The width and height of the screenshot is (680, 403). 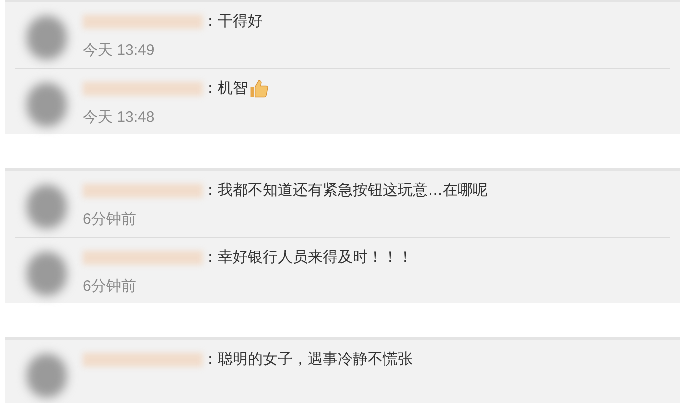 What do you see at coordinates (119, 51) in the screenshot?
I see `comment-time: 今天 13:49` at bounding box center [119, 51].